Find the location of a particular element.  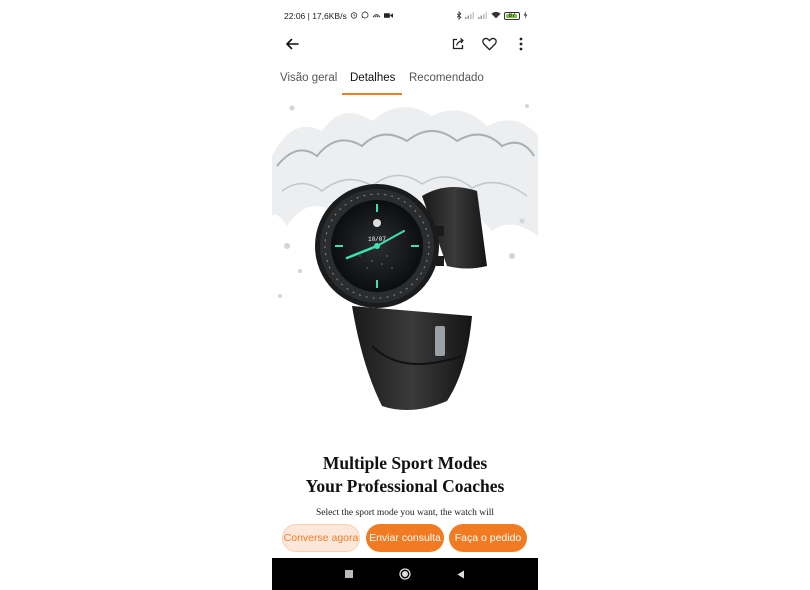

cast-icon is located at coordinates (376, 16).